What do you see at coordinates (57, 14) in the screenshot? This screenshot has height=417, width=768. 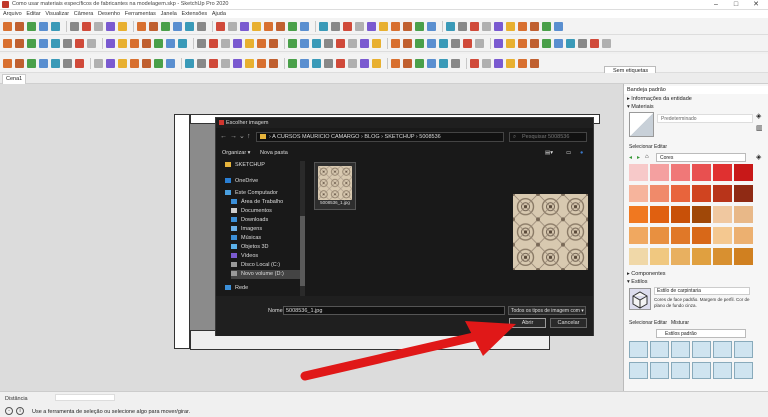 I see `menu-visualizar: Visualizar` at bounding box center [57, 14].